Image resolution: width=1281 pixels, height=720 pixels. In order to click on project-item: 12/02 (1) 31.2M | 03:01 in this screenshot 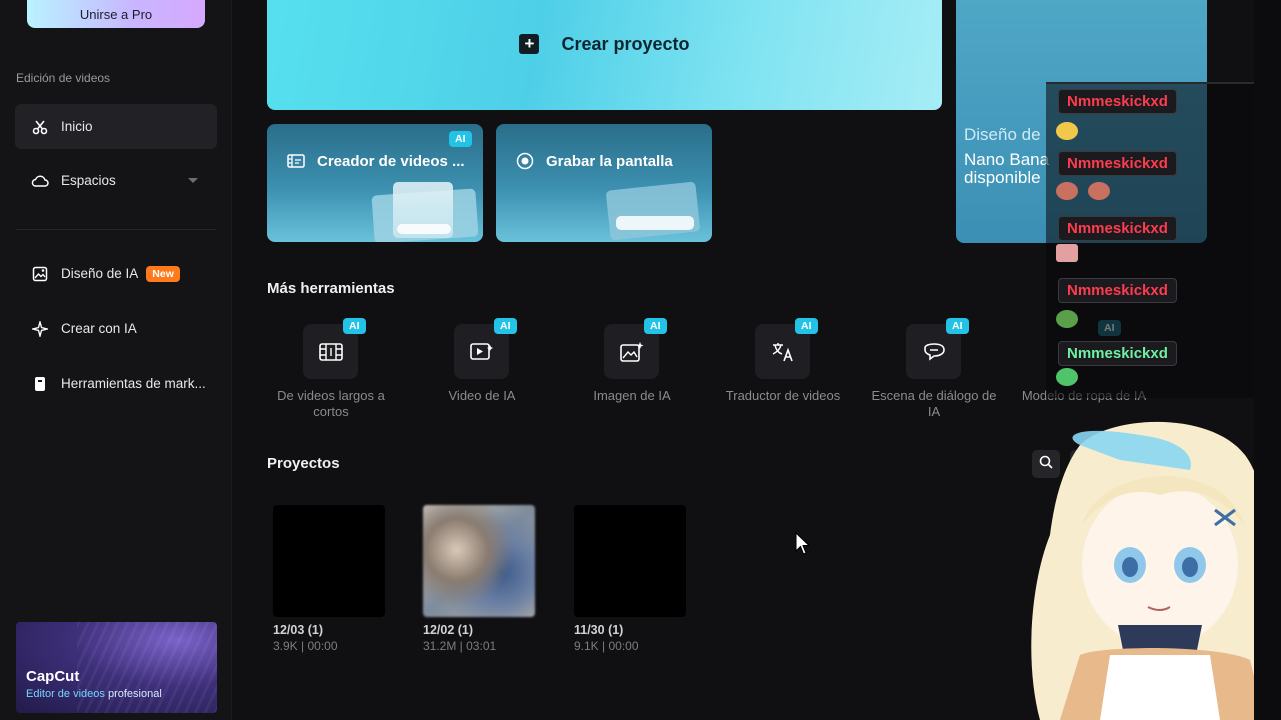, I will do `click(479, 579)`.